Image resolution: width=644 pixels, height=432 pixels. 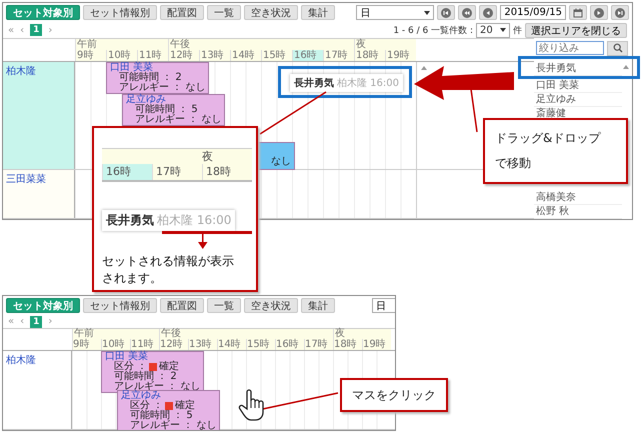 What do you see at coordinates (513, 163) in the screenshot?
I see `callout-text: で移動` at bounding box center [513, 163].